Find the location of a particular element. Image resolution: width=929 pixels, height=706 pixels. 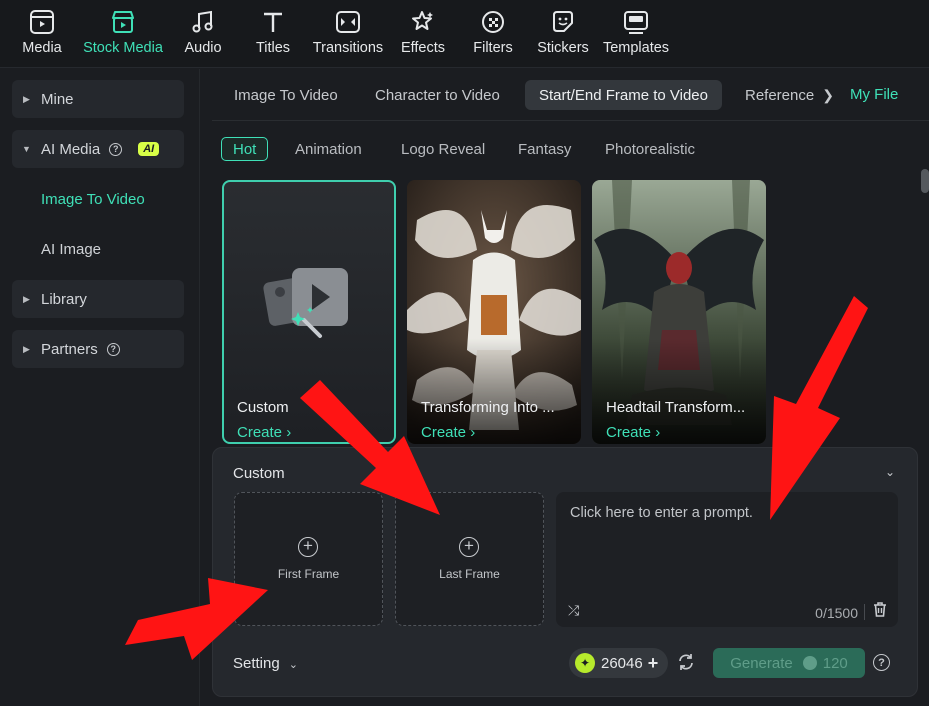

toolbar-stickers-label: Stickers is located at coordinates (563, 48).